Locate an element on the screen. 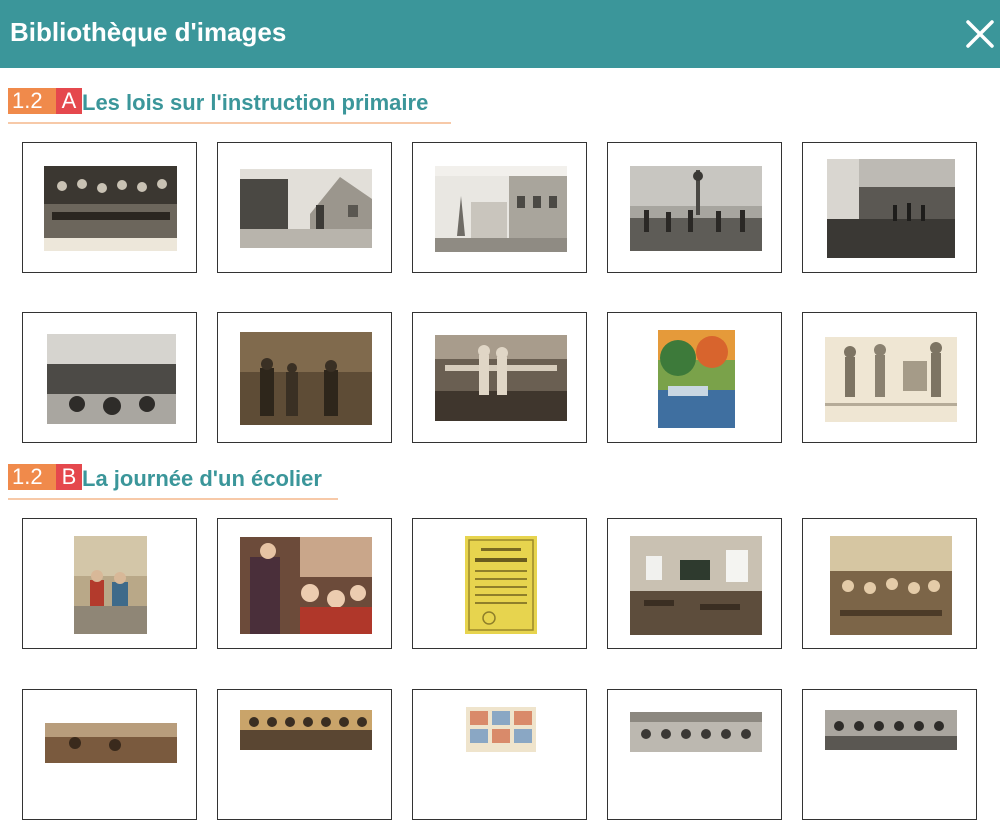 The image size is (1000, 820). teacher-painting-image is located at coordinates (306, 585).